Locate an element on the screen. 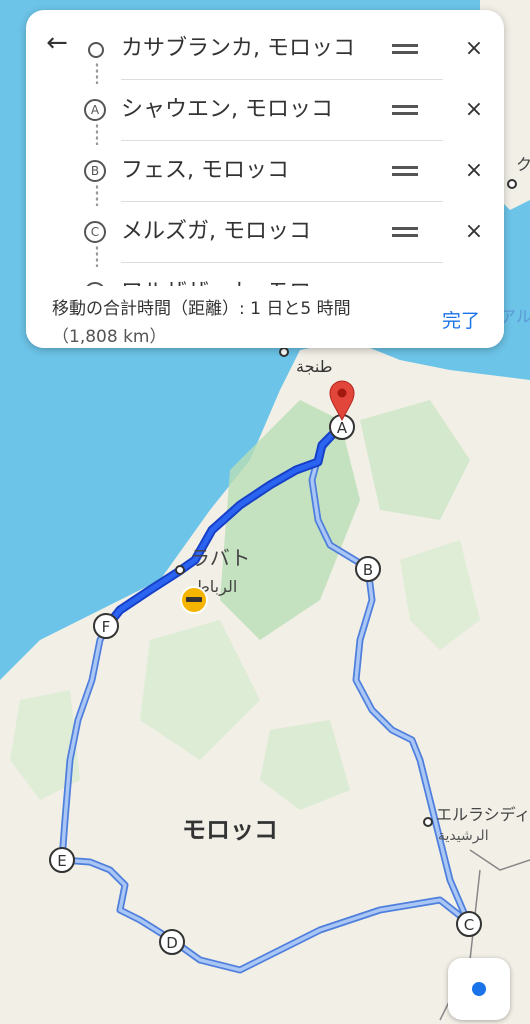 The width and height of the screenshot is (530, 1024). total-travel-time: 移動の合計時間（距離）: 1 日と5 時間 is located at coordinates (201, 309).